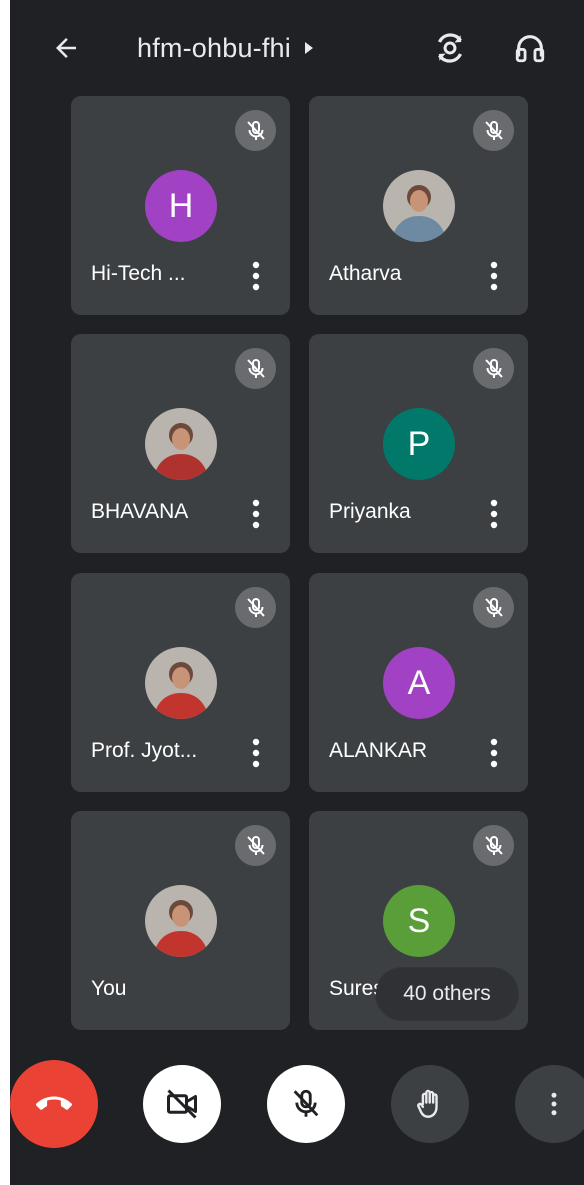 The height and width of the screenshot is (1185, 584). What do you see at coordinates (308, 48) in the screenshot?
I see `caret-right-icon` at bounding box center [308, 48].